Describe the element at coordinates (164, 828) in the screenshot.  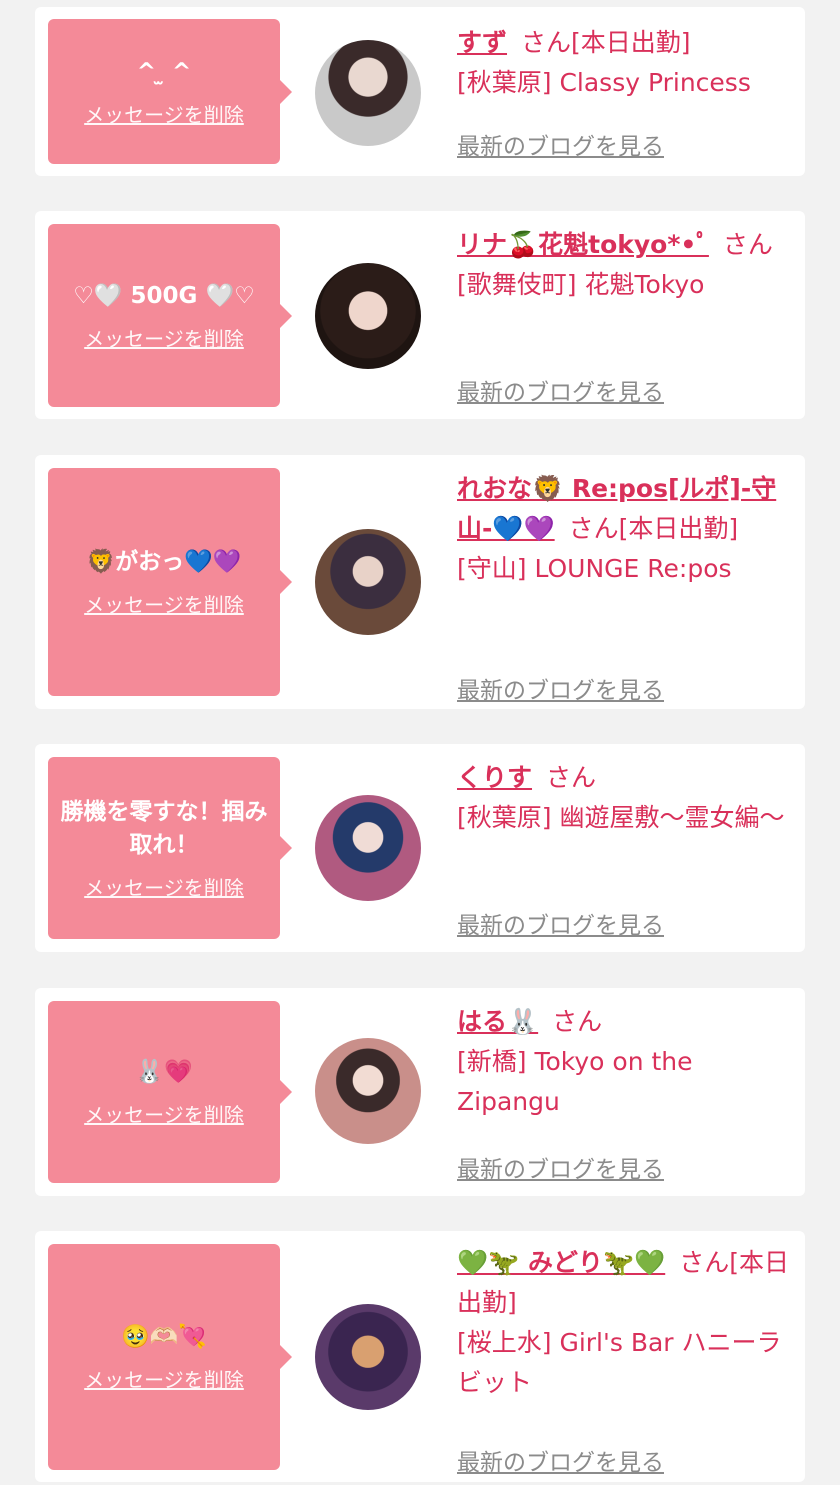
I see `message-text: 勝機を零すな！掴み取れ！` at that location.